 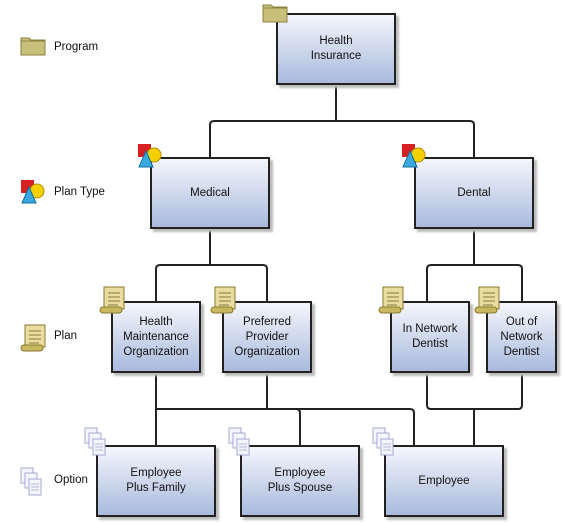 I want to click on node-program: Health Insurance, so click(x=336, y=49).